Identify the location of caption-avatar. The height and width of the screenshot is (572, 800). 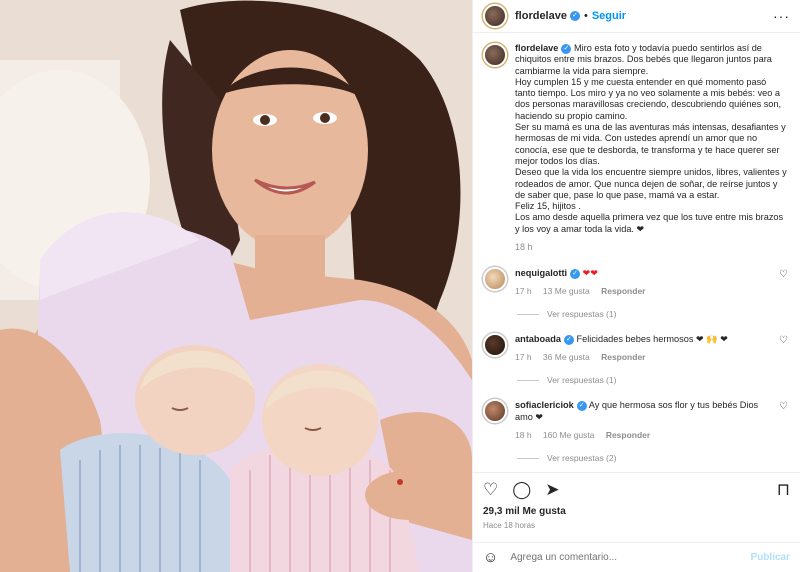
(495, 55).